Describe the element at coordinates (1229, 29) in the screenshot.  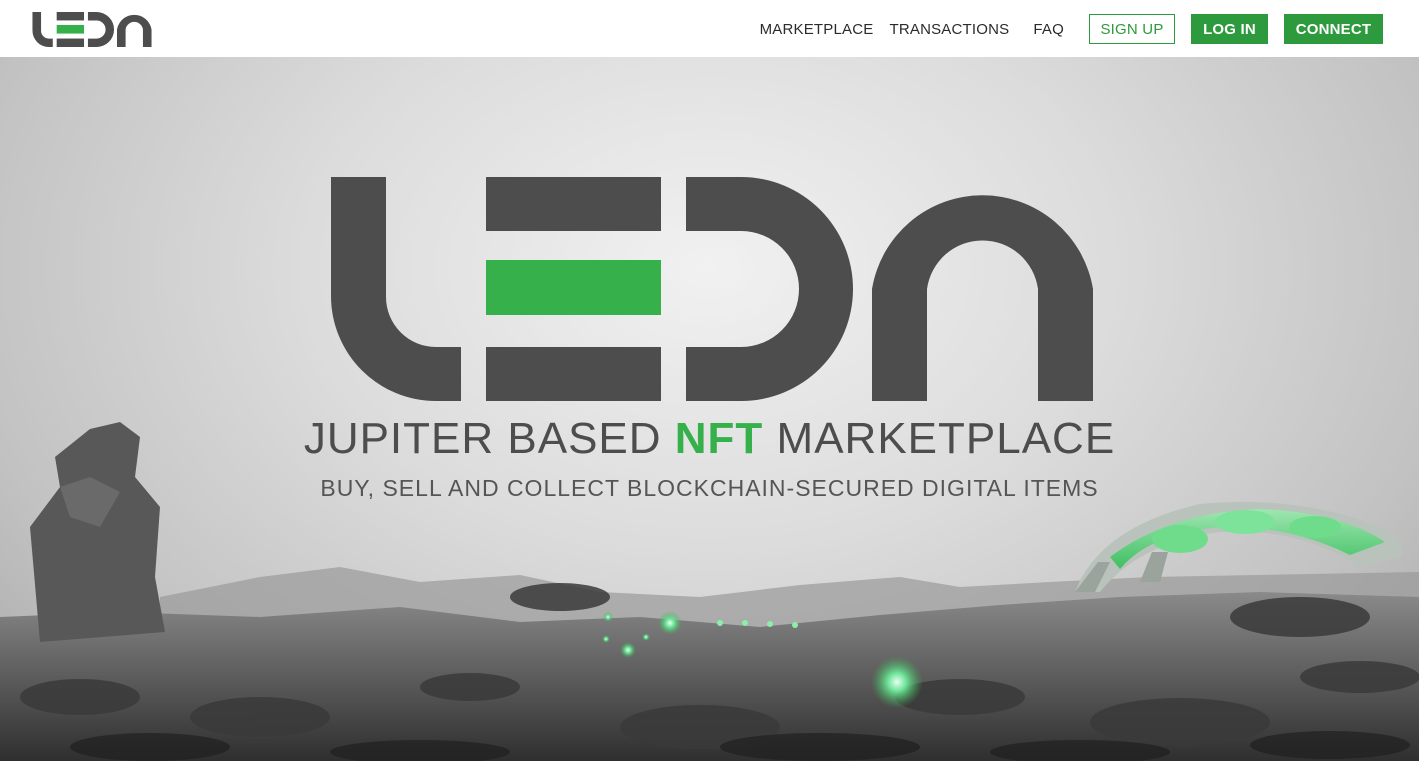
I see `log-in-button: LOG IN` at that location.